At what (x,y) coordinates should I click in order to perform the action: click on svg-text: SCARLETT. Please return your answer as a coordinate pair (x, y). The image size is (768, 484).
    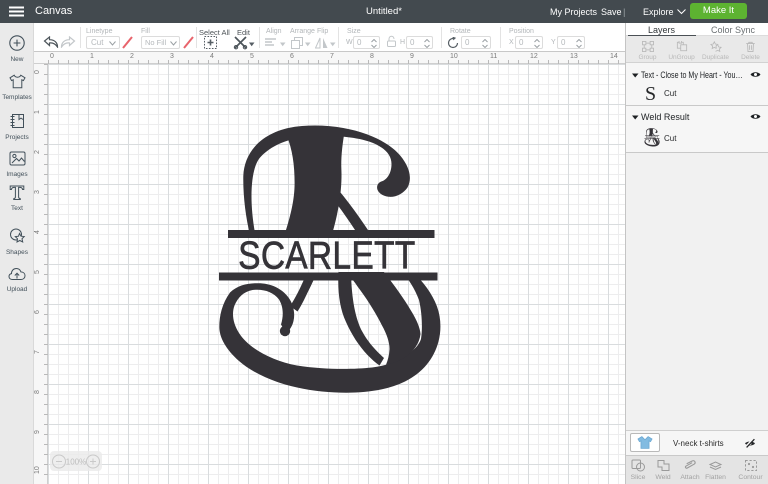
    Looking at the image, I should click on (326, 255).